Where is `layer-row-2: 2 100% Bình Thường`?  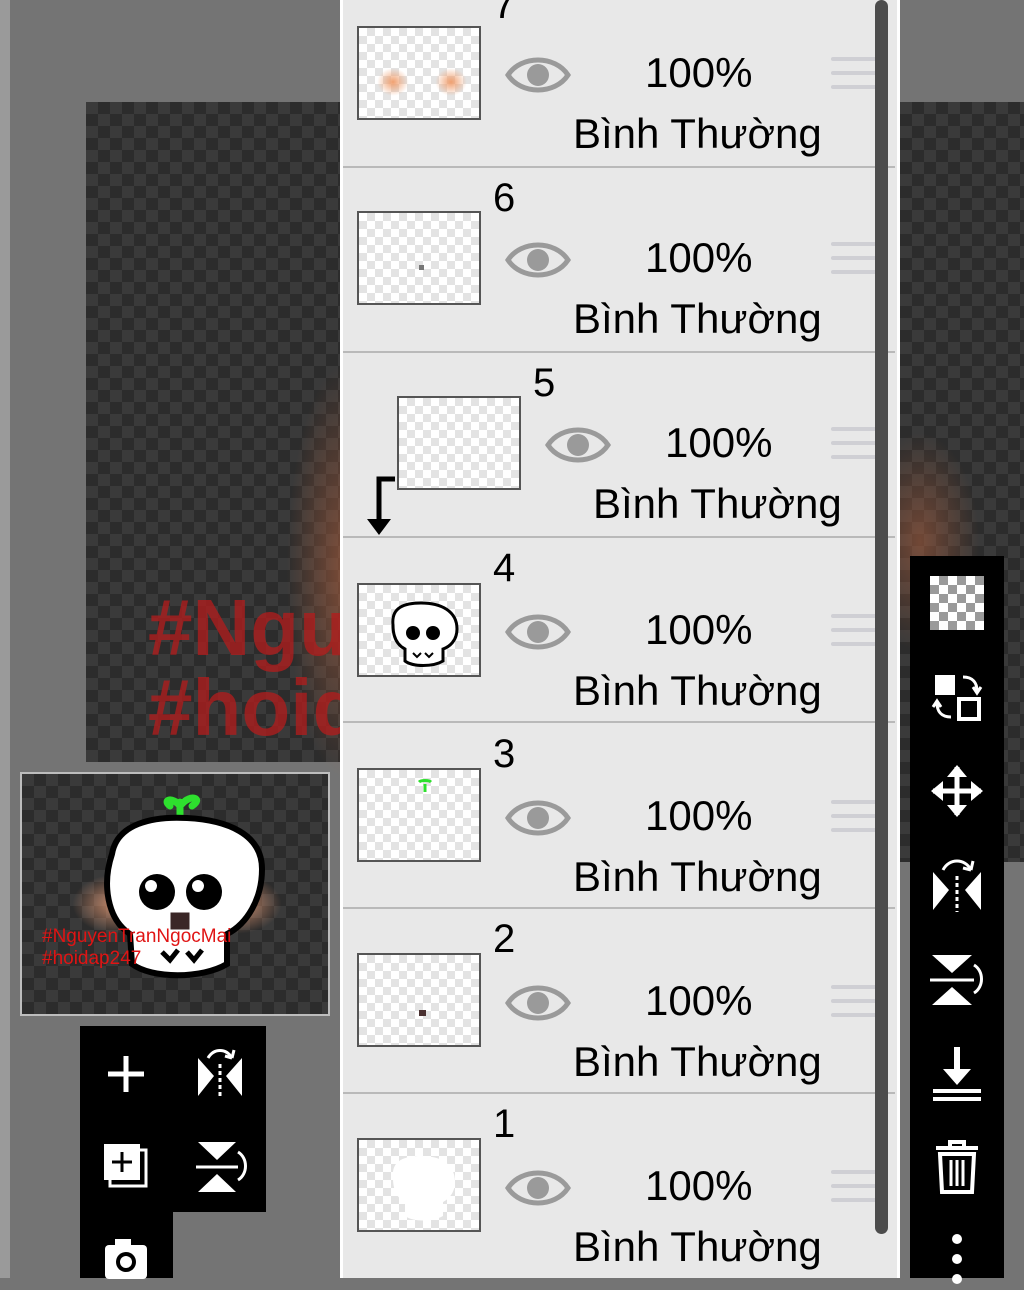
layer-row-2: 2 100% Bình Thường is located at coordinates (619, 1001).